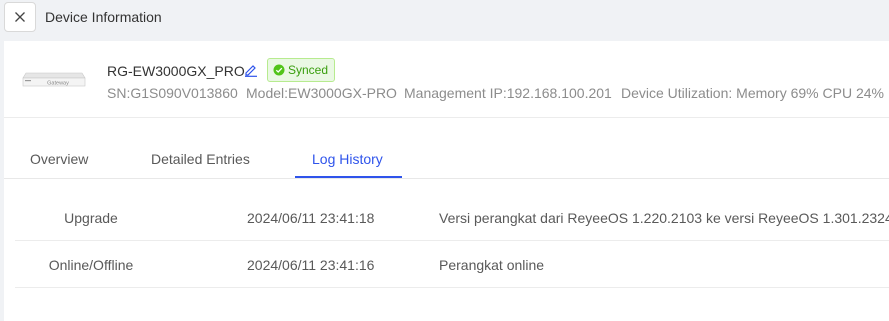  What do you see at coordinates (103, 17) in the screenshot?
I see `page-title: Device Information` at bounding box center [103, 17].